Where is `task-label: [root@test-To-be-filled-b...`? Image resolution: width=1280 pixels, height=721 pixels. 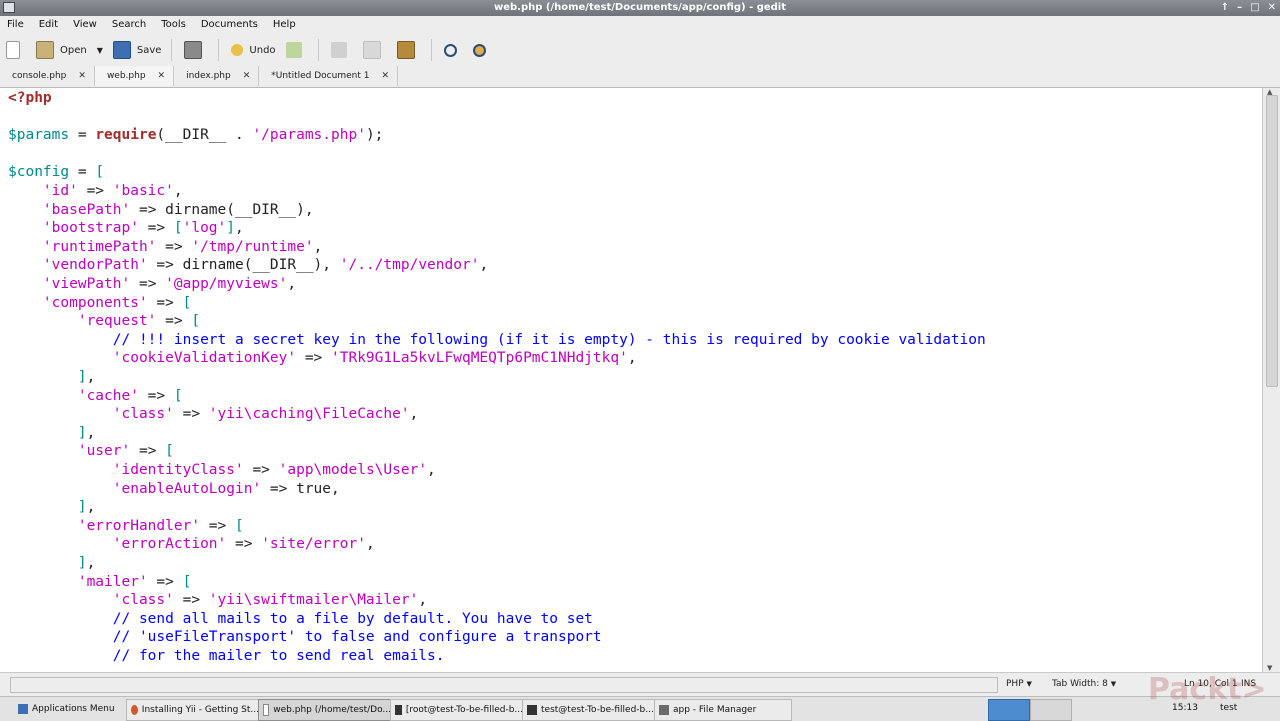
task-label: [root@test-To-be-filled-b... is located at coordinates (464, 710).